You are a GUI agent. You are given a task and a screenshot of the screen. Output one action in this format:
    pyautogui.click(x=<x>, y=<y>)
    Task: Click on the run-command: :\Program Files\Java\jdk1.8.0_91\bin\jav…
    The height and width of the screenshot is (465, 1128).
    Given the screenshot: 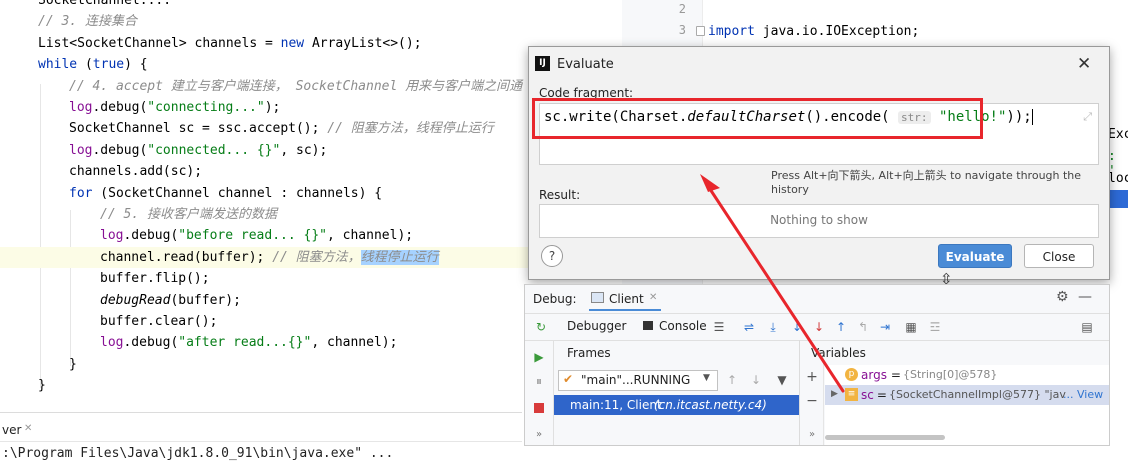 What is the action you would take?
    pyautogui.click(x=198, y=453)
    